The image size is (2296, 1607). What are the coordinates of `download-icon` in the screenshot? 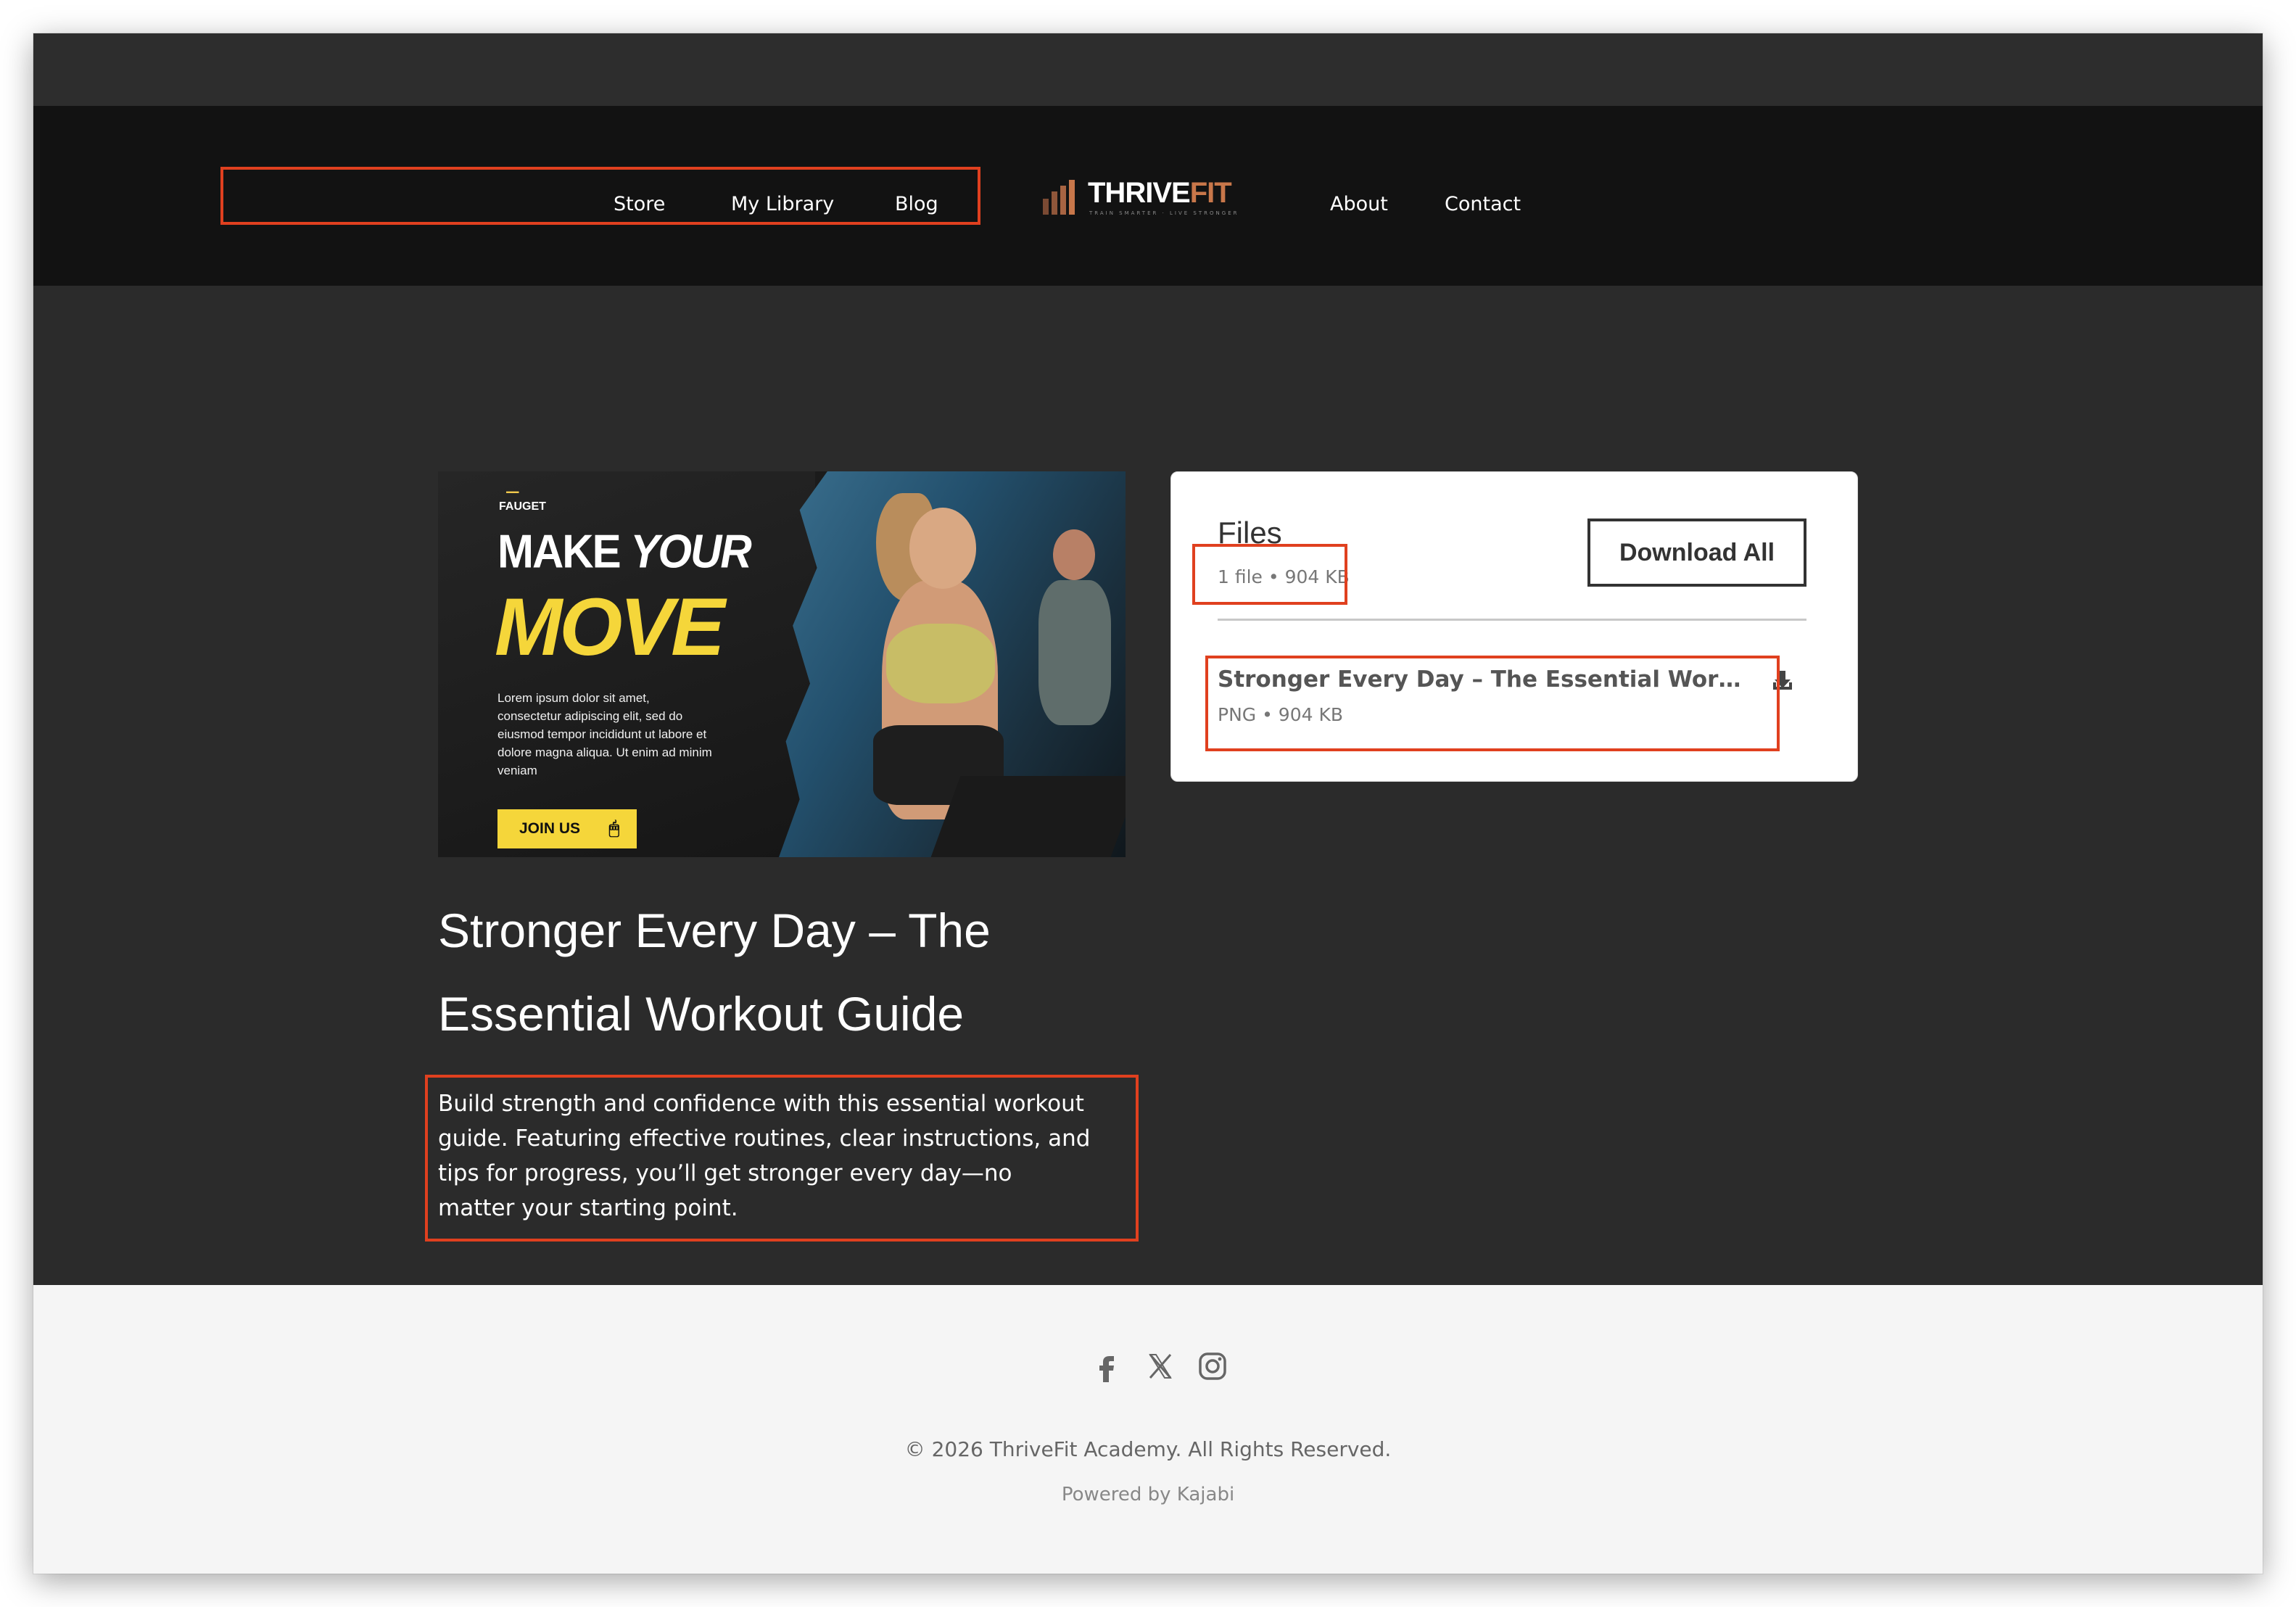 It's located at (1782, 681).